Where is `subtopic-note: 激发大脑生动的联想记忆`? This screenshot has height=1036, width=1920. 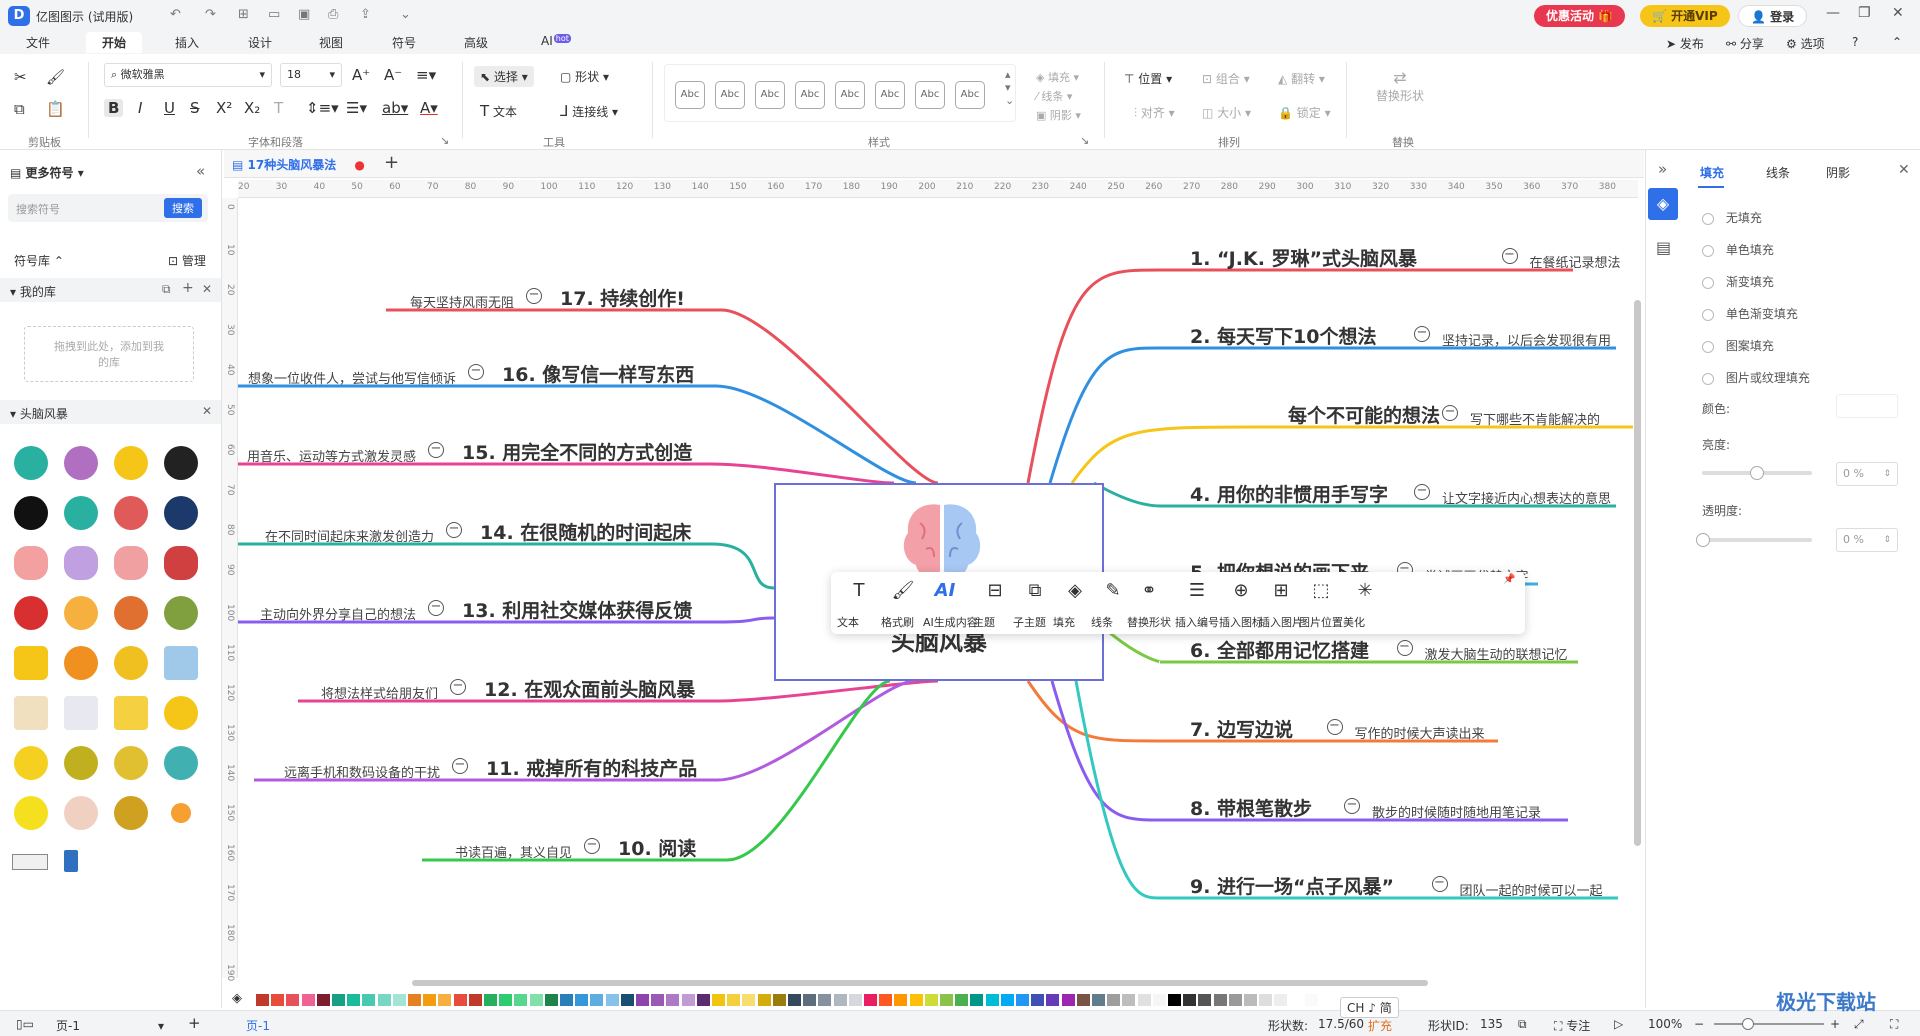
subtopic-note: 激发大脑生动的联想记忆 is located at coordinates (1496, 653).